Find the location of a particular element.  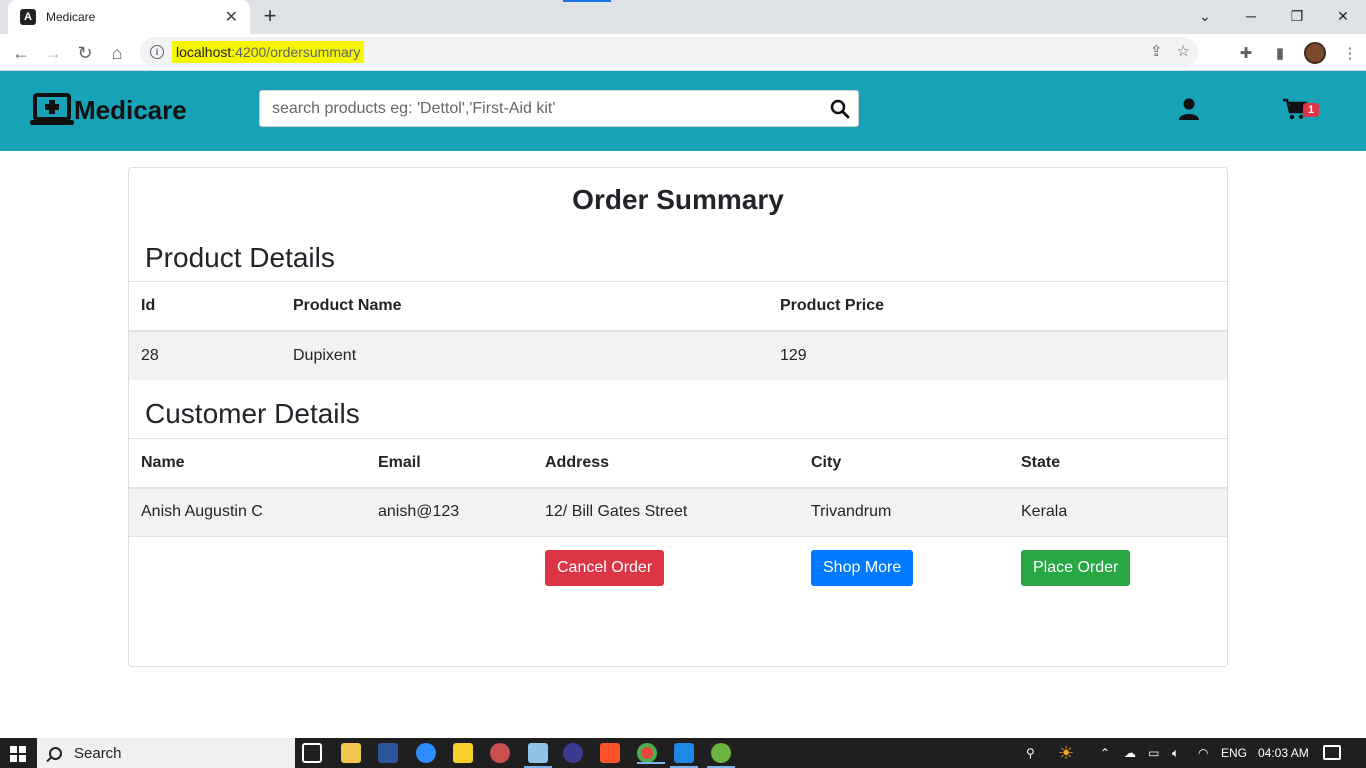

product-id-cell: 28 is located at coordinates (205, 355).